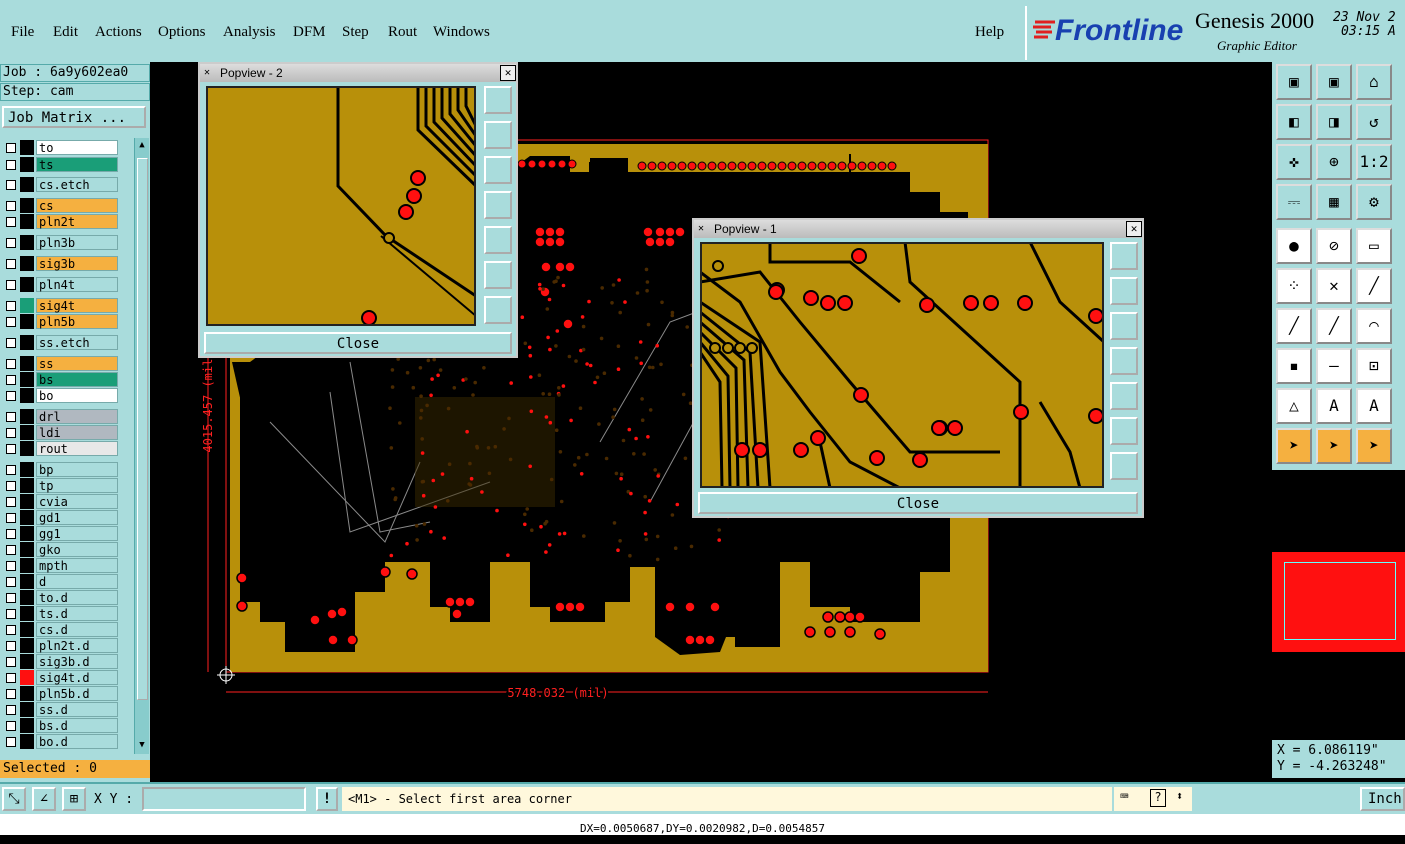  Describe the element at coordinates (77, 379) in the screenshot. I see `layer-name: bs` at that location.